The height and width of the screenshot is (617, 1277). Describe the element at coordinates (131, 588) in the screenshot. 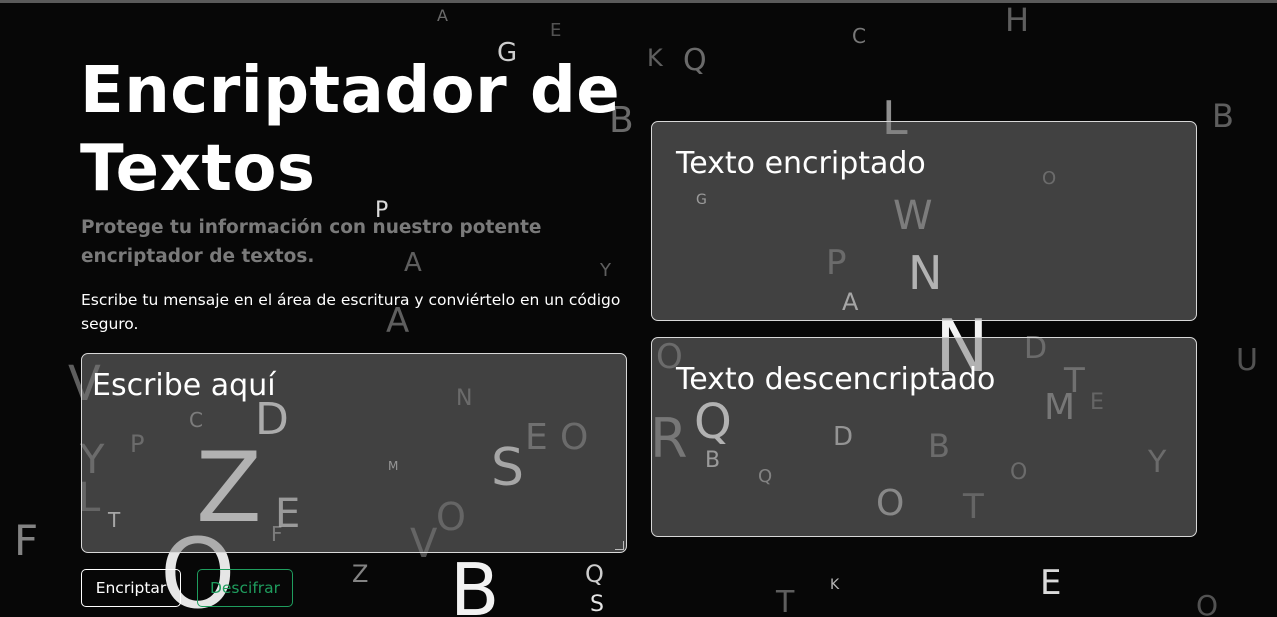

I see `encrypt-button: Encriptar` at that location.